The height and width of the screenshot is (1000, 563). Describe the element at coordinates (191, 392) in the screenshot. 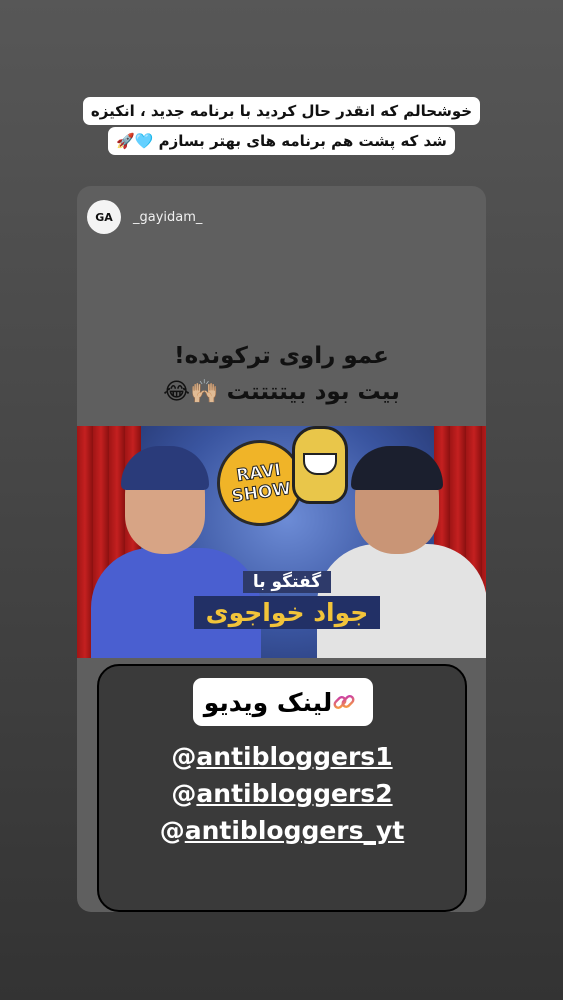

I see `post-title-emojis: 🙌🏼😂` at that location.